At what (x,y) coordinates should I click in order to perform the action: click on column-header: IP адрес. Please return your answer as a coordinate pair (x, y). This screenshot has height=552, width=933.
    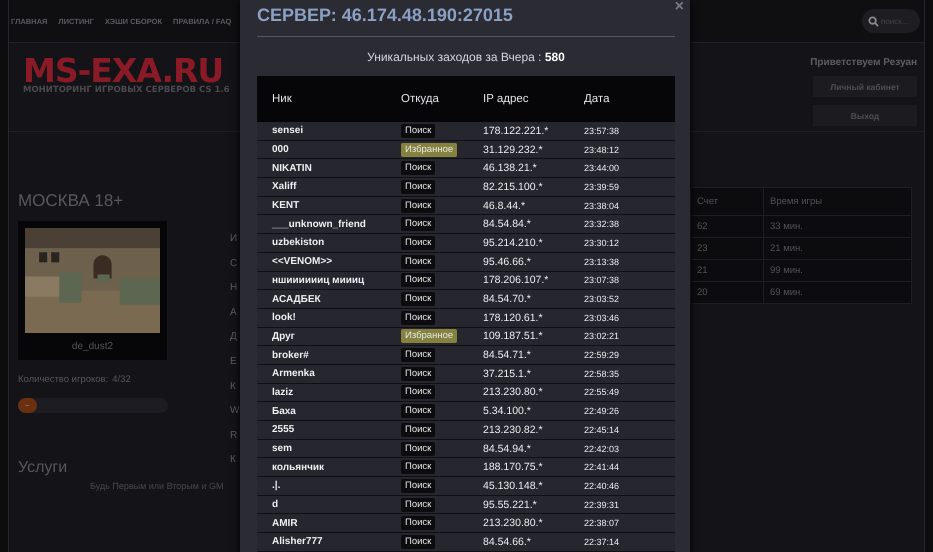
    Looking at the image, I should click on (533, 99).